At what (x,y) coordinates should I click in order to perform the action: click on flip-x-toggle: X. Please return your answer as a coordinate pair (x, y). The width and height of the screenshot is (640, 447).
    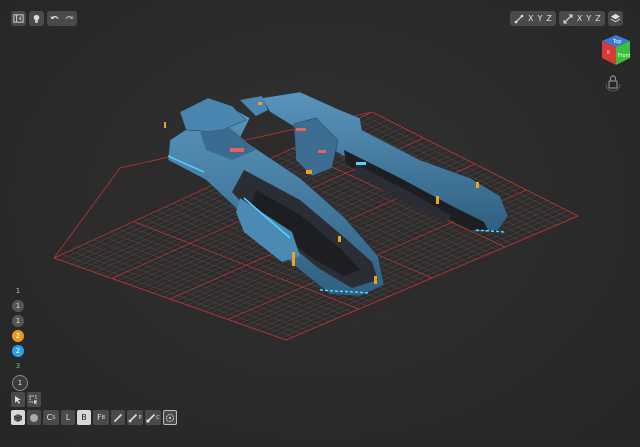
    Looking at the image, I should click on (579, 18).